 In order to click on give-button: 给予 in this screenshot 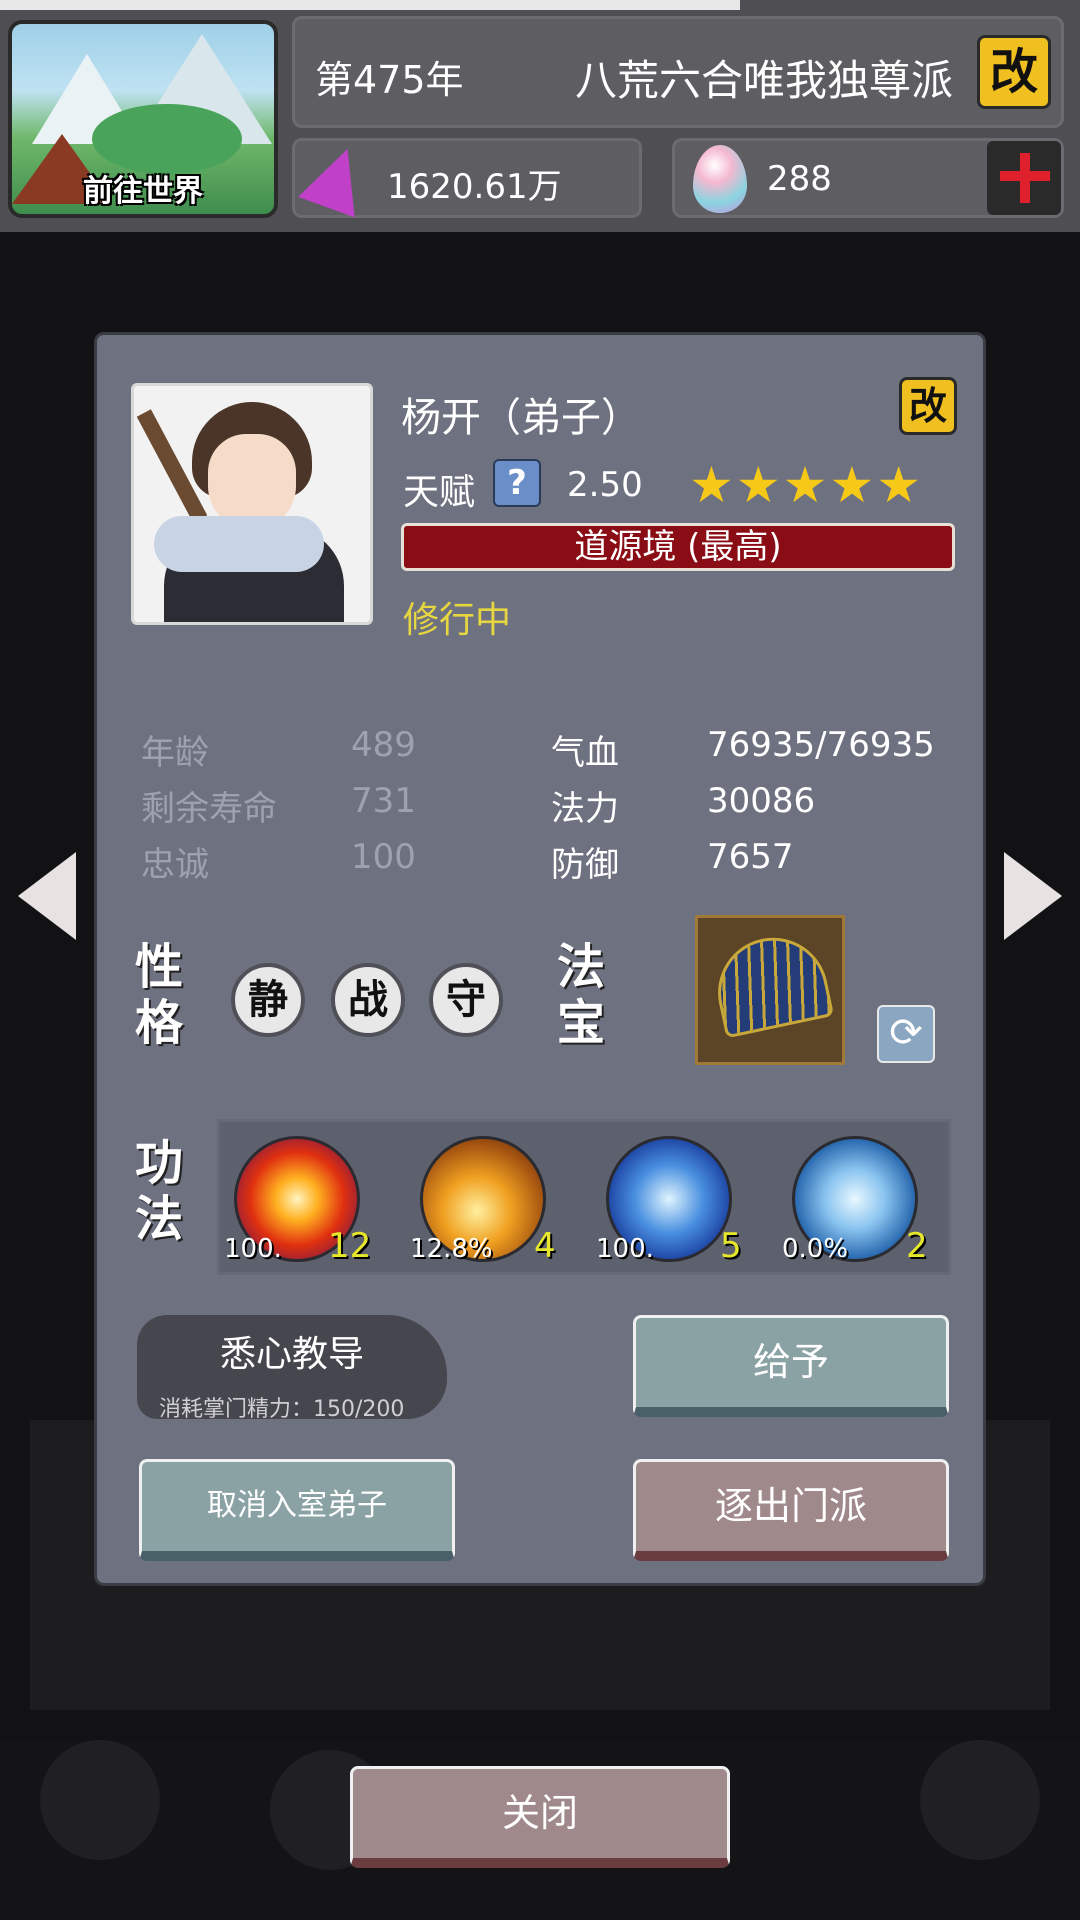, I will do `click(791, 1366)`.